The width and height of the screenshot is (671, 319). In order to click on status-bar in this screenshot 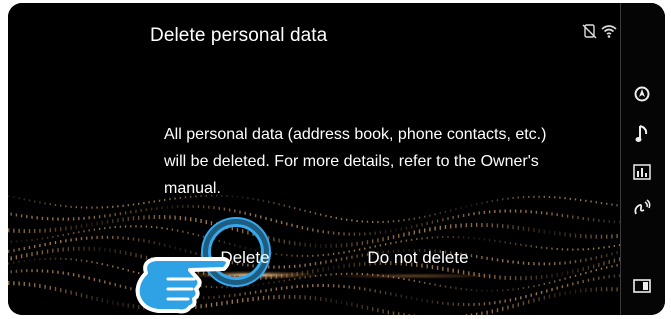, I will do `click(599, 31)`.